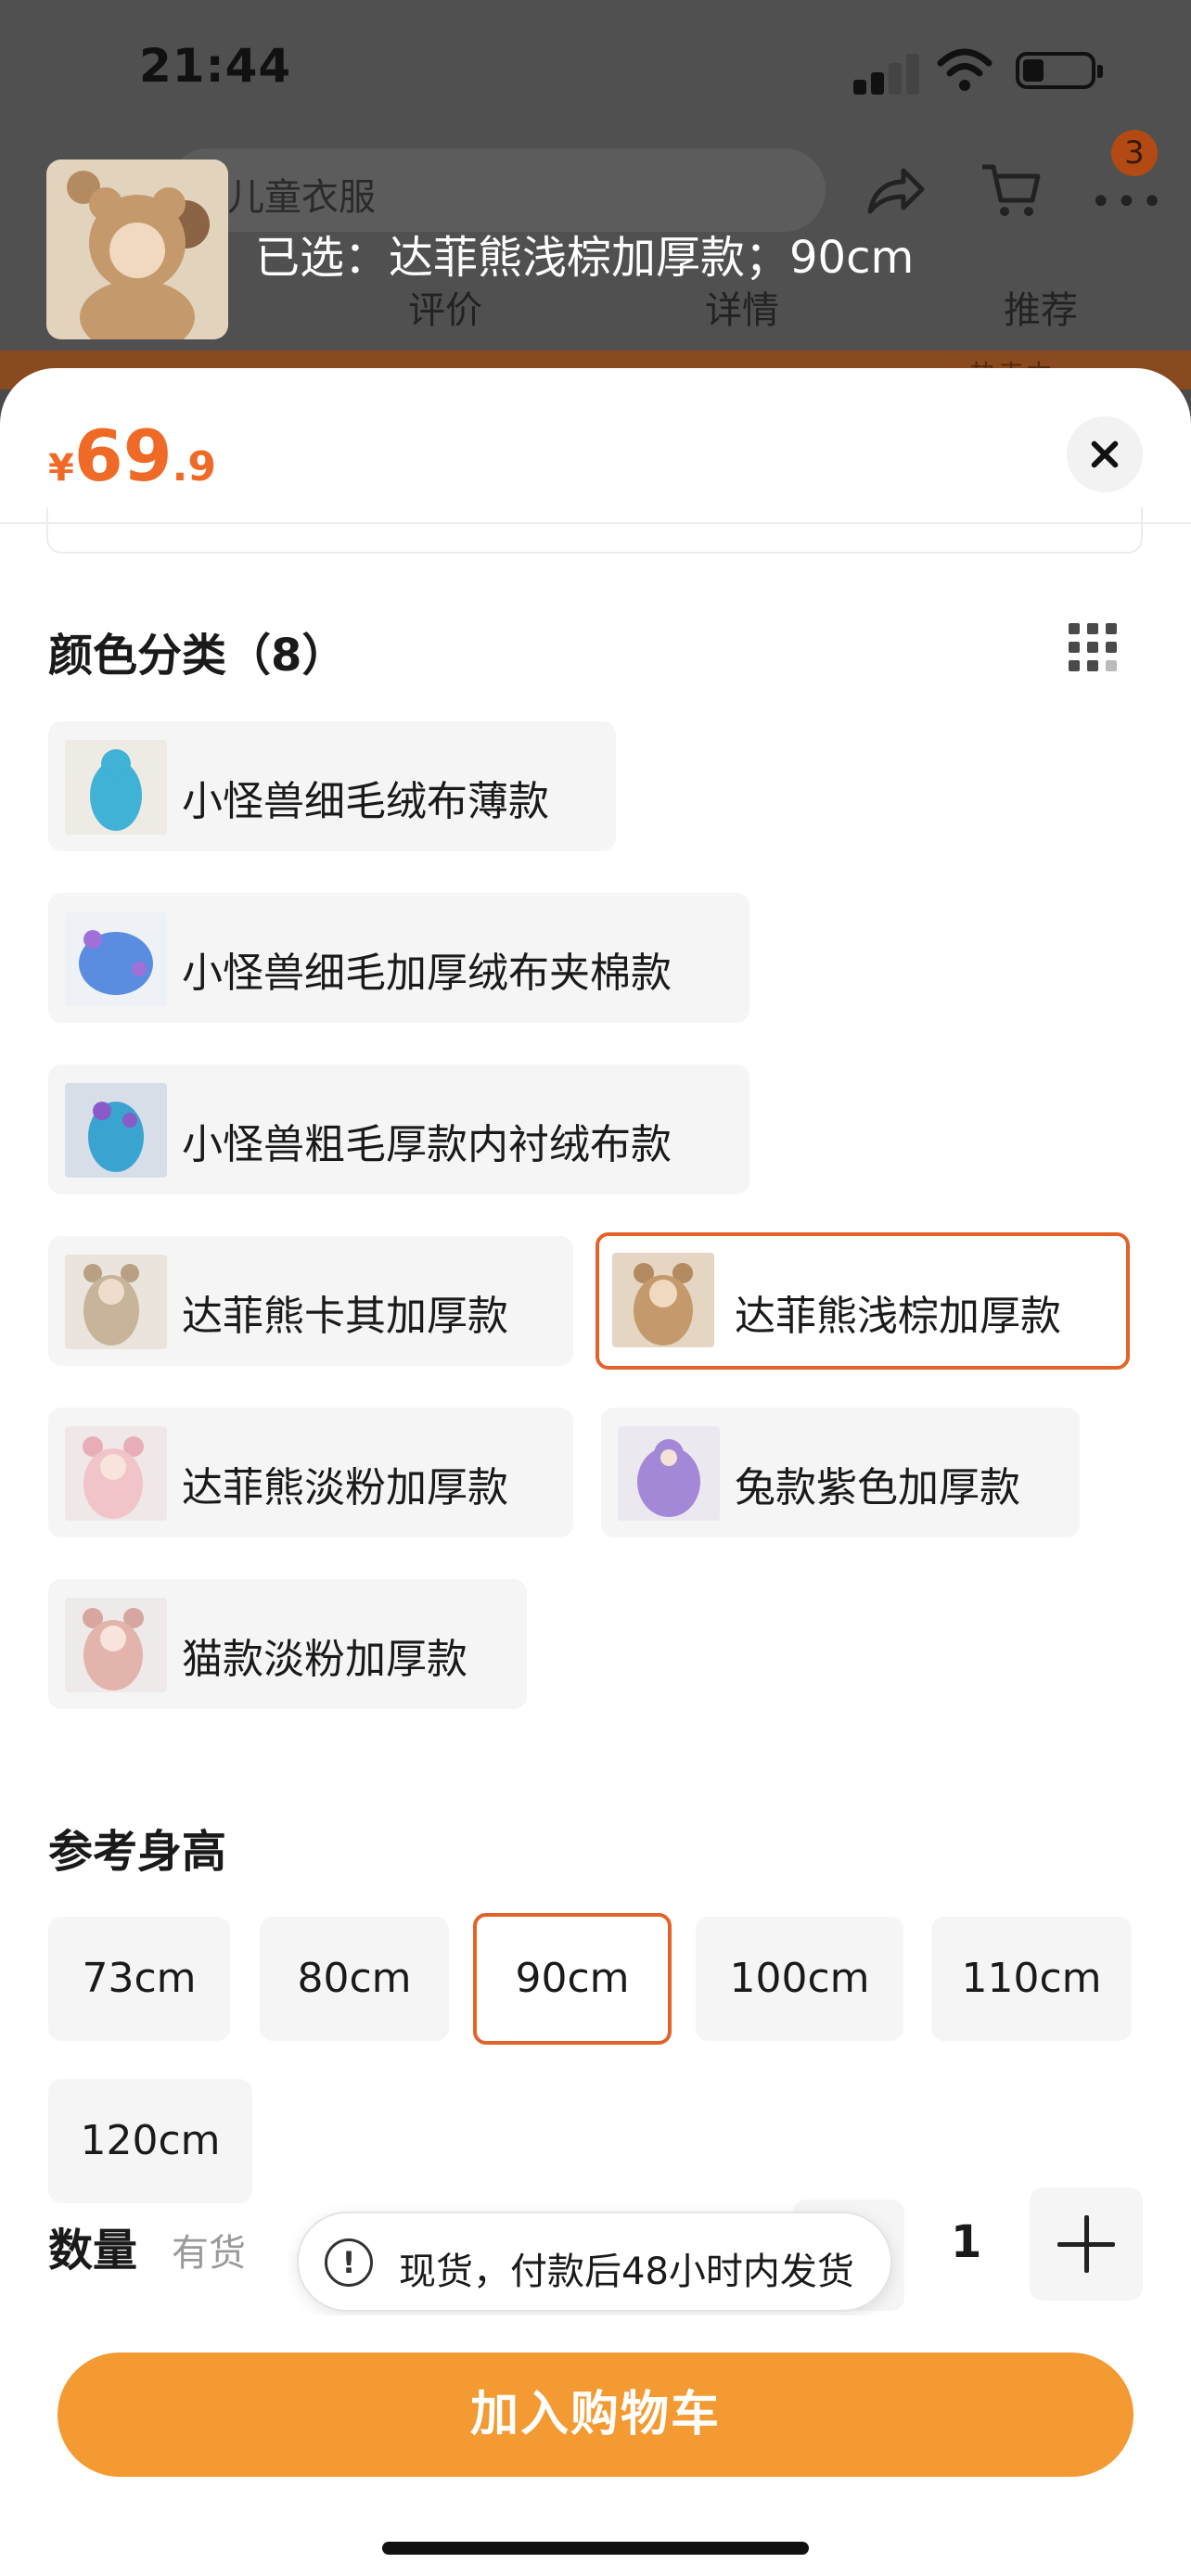  What do you see at coordinates (215, 66) in the screenshot?
I see `status-time: 21:44` at bounding box center [215, 66].